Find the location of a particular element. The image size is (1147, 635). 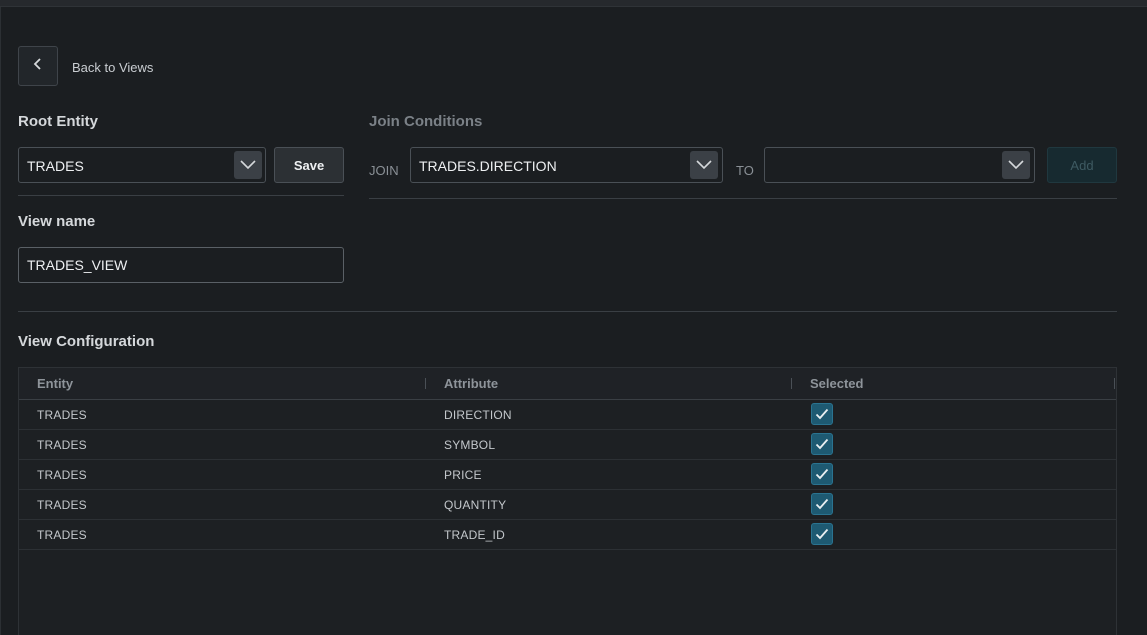

grid-header: Entity Attribute Selected is located at coordinates (567, 384).